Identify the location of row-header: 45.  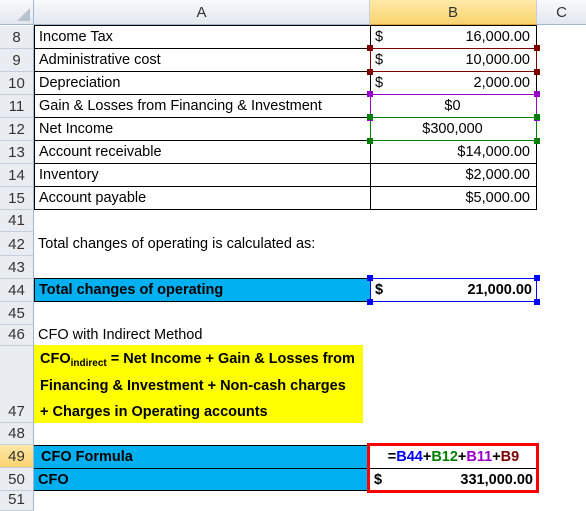
(17, 313).